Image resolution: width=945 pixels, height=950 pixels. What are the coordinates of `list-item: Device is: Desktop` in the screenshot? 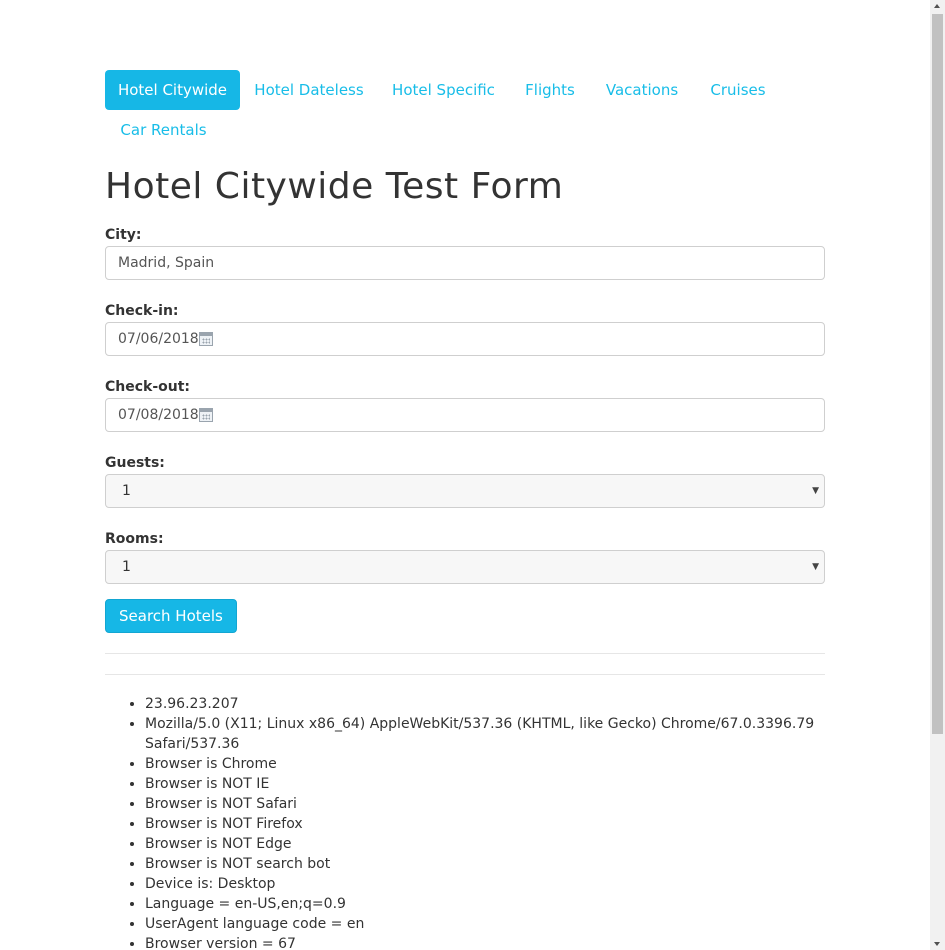 It's located at (485, 884).